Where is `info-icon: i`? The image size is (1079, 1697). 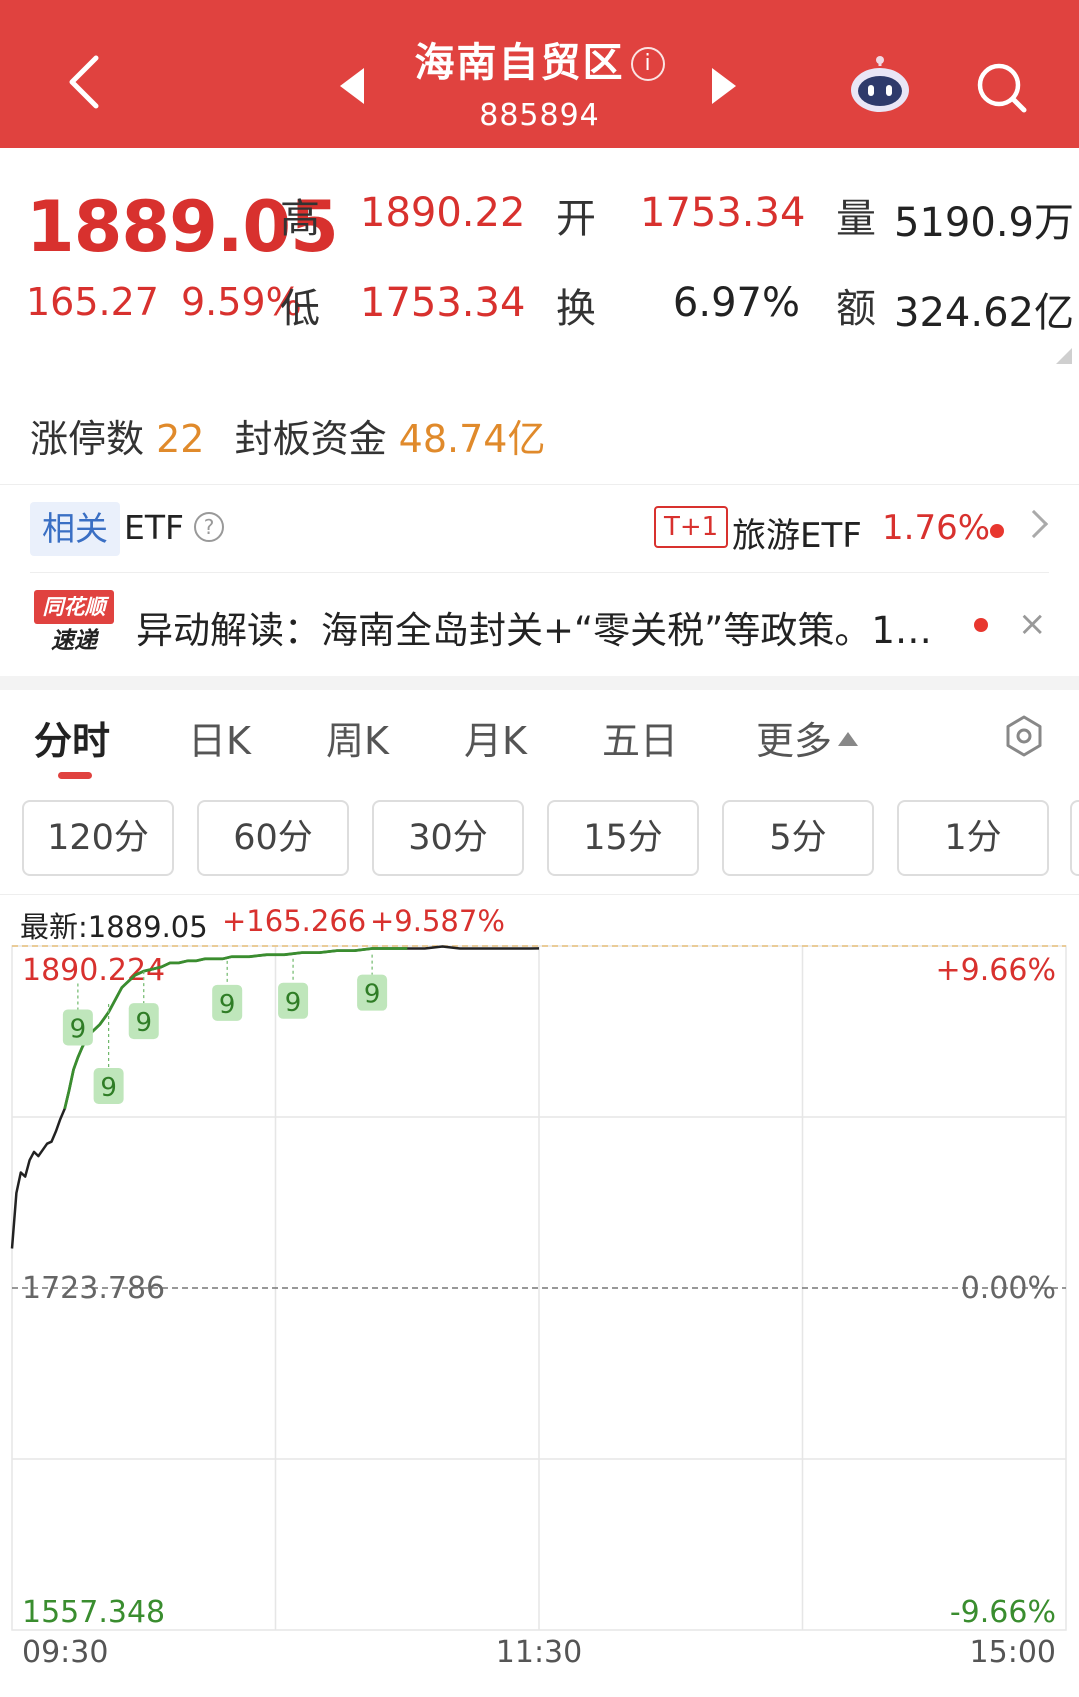 info-icon: i is located at coordinates (647, 64).